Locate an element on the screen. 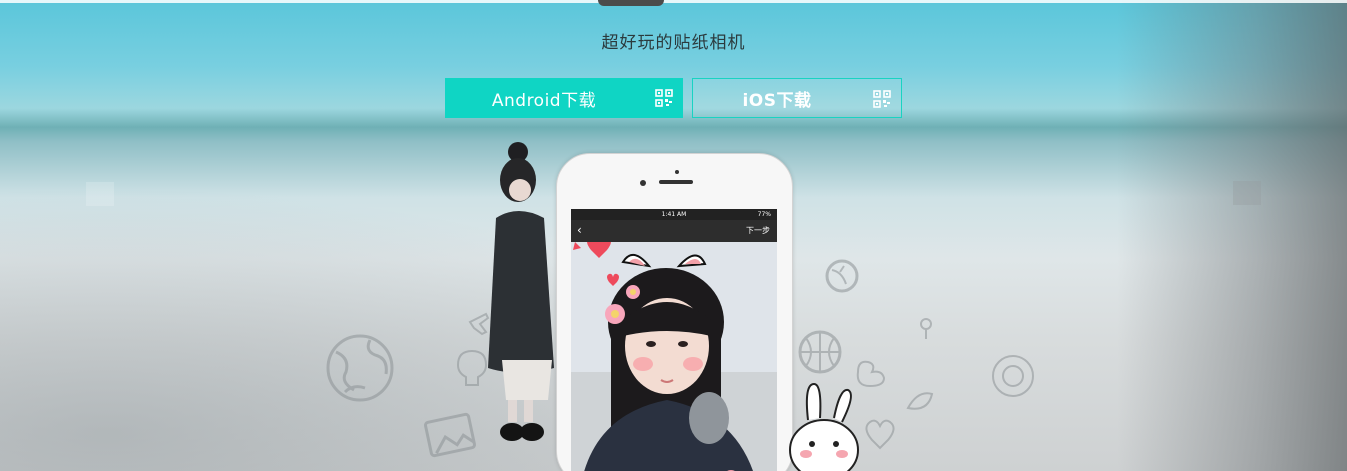 The height and width of the screenshot is (471, 1347). android-download-button: Android下载 is located at coordinates (564, 98).